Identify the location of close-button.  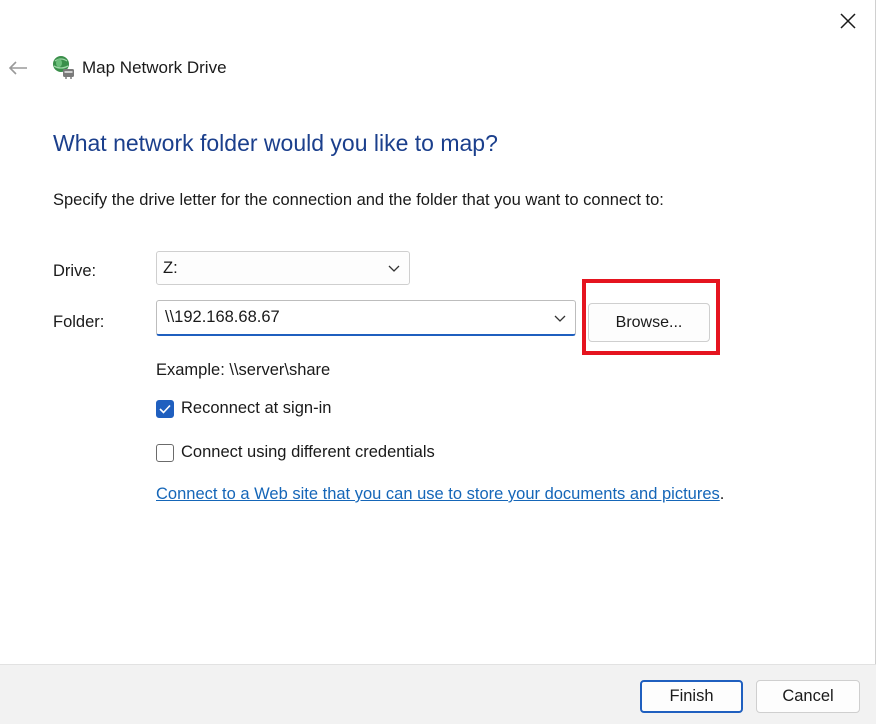
(848, 21).